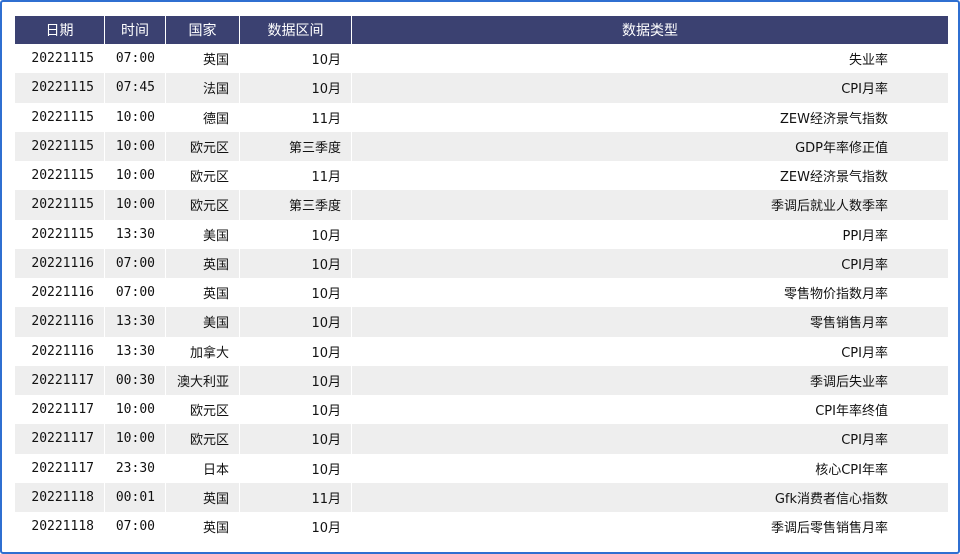 The width and height of the screenshot is (960, 554). I want to click on table-row: 20221117 23:30 日本 10月 核心CPI年率, so click(481, 468).